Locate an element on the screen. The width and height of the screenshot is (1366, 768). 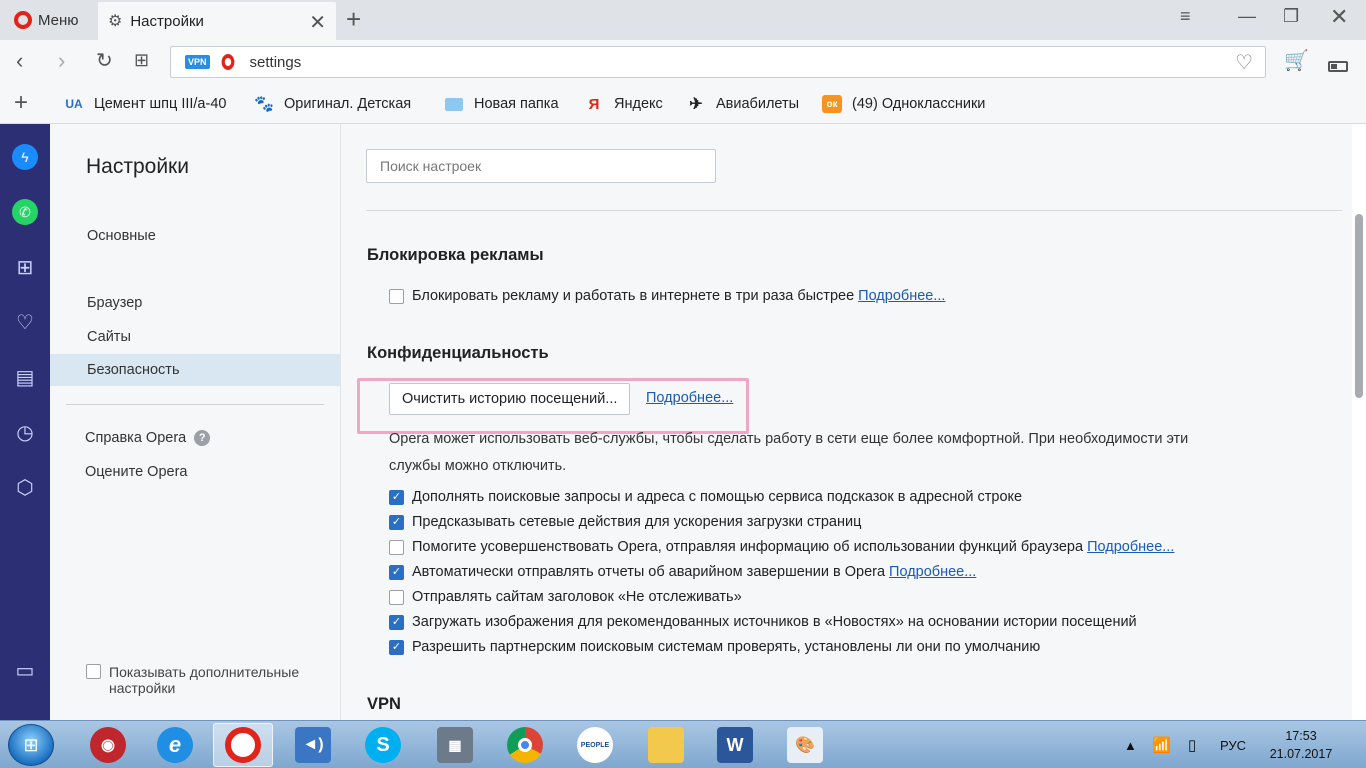
vpn-badge: VPN is located at coordinates (197, 62).